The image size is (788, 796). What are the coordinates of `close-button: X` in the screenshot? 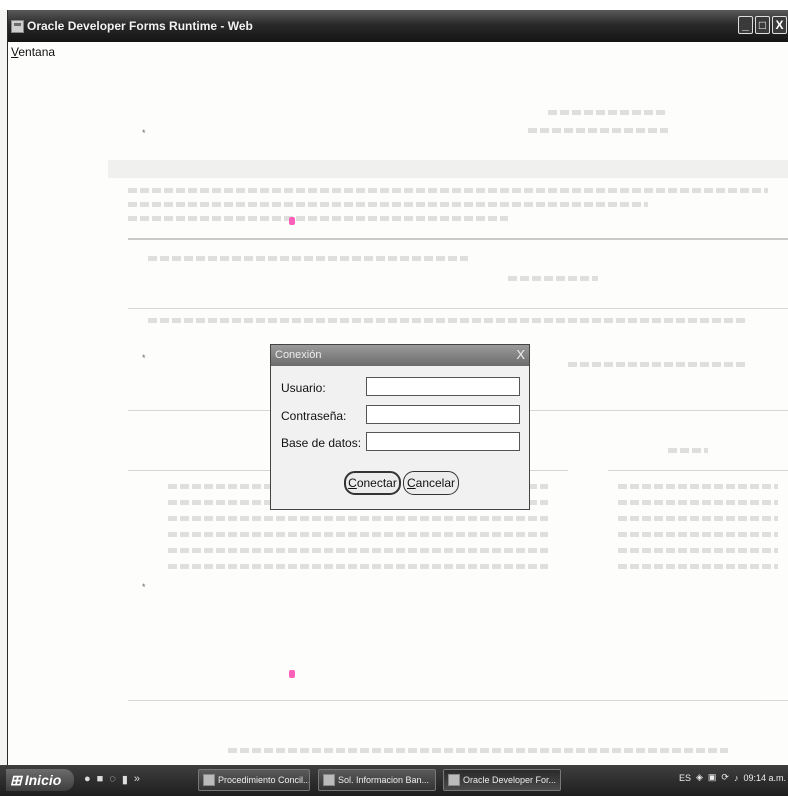 It's located at (779, 25).